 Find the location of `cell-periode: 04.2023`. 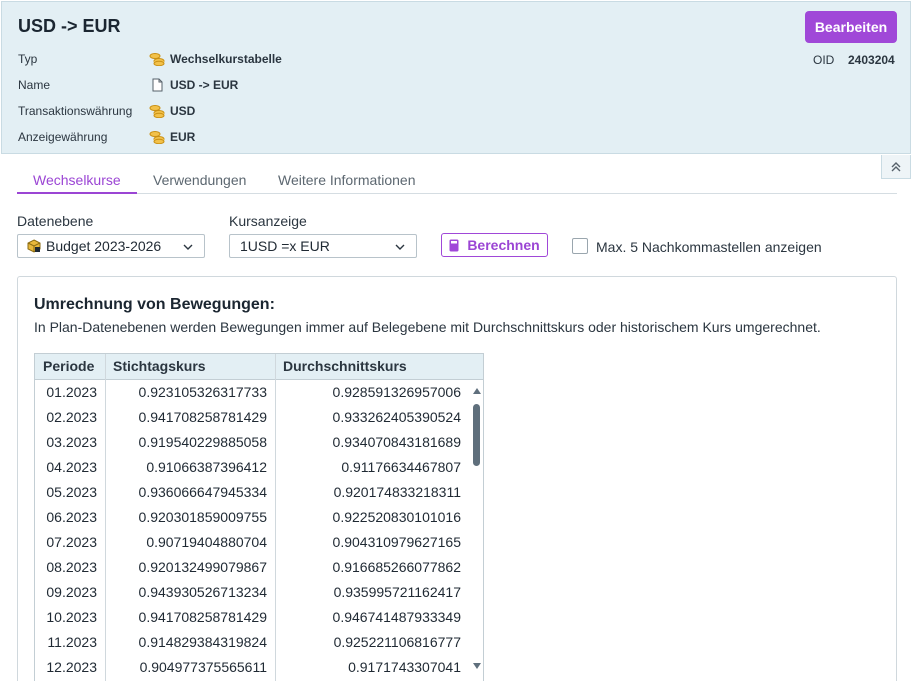

cell-periode: 04.2023 is located at coordinates (71, 467).